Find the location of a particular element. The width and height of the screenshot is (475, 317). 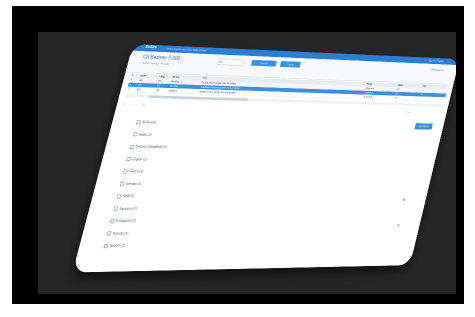

list-item-label: Spanish (1) is located at coordinates (117, 246).